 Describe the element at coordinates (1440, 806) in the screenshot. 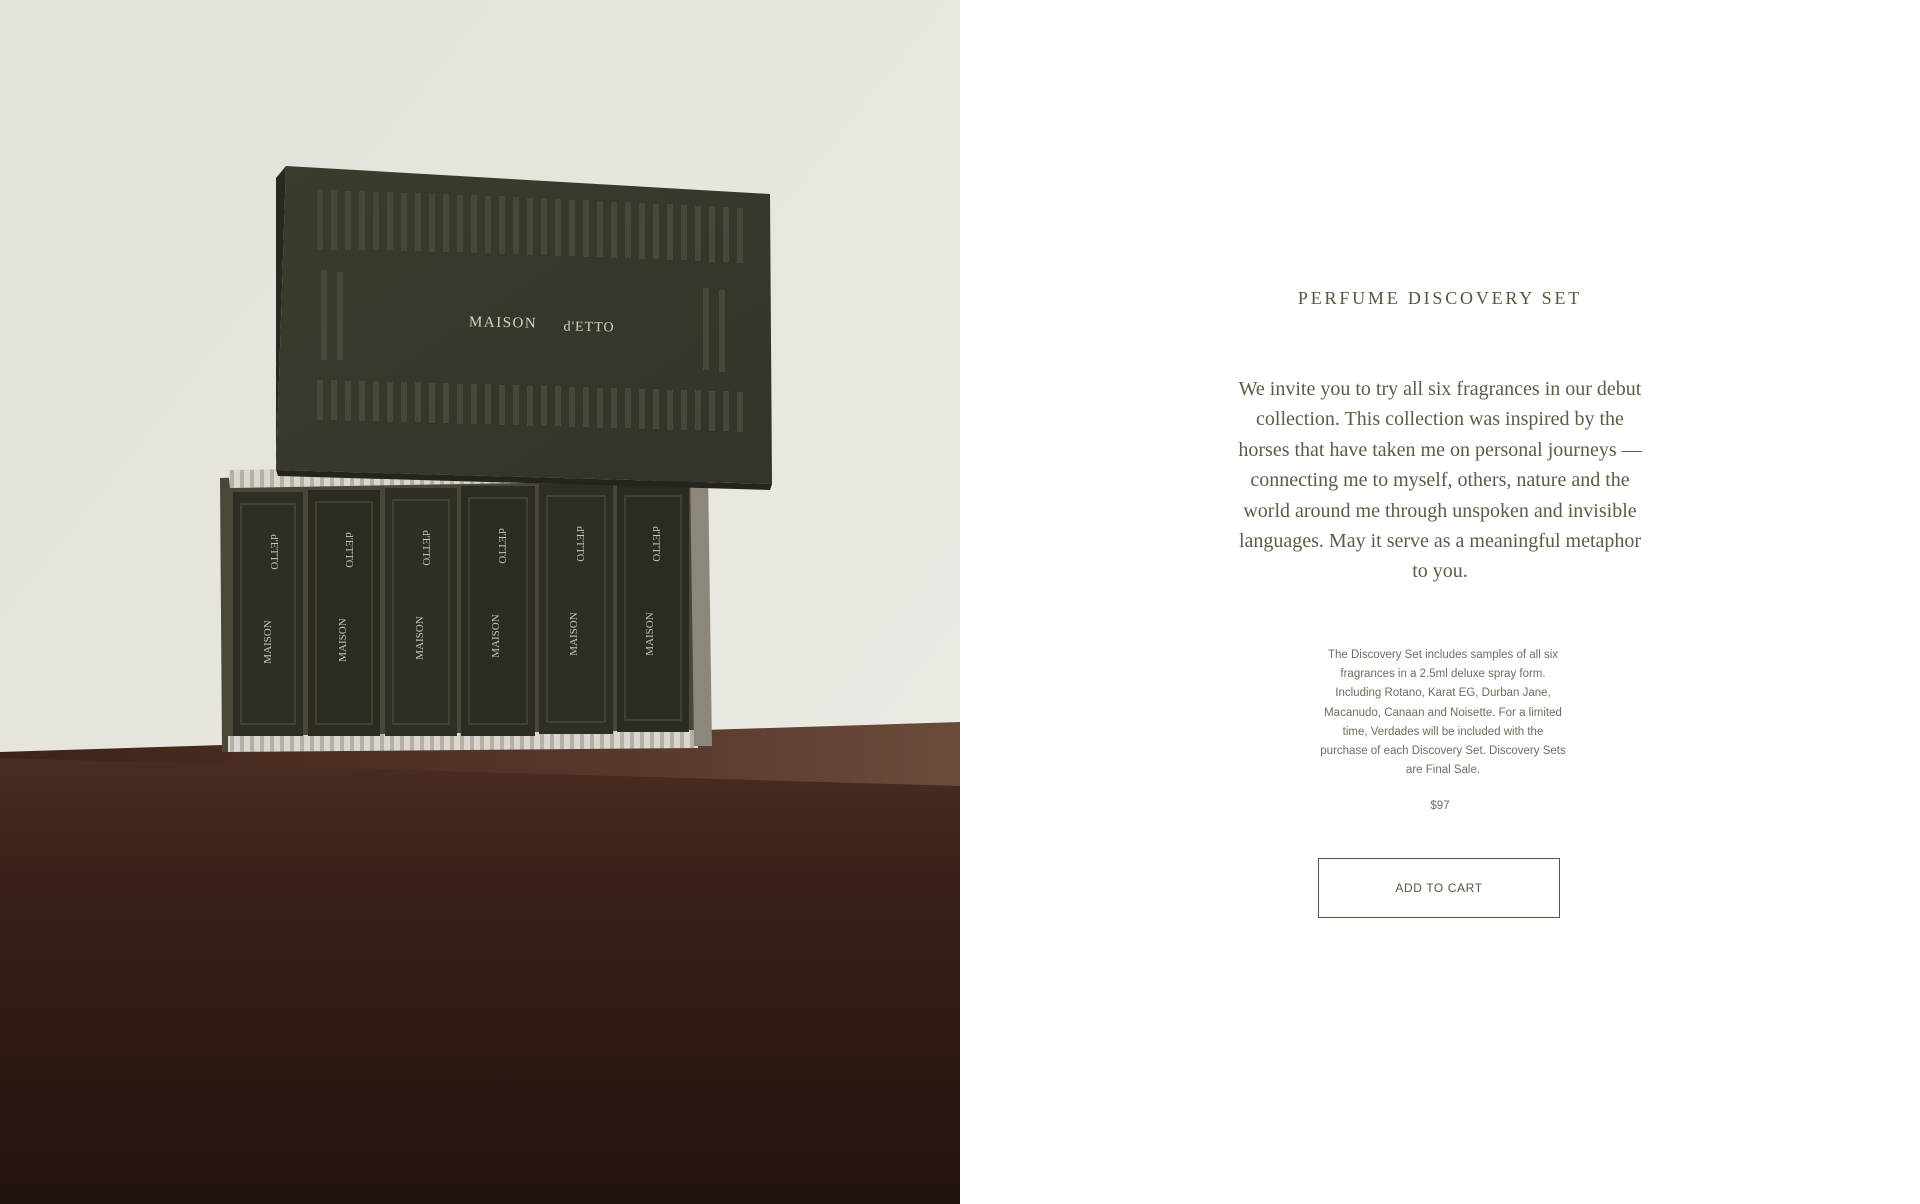

I see `product-price: $97` at that location.